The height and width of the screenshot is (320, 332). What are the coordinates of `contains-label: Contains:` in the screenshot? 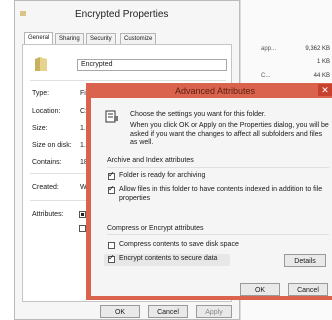 It's located at (47, 162).